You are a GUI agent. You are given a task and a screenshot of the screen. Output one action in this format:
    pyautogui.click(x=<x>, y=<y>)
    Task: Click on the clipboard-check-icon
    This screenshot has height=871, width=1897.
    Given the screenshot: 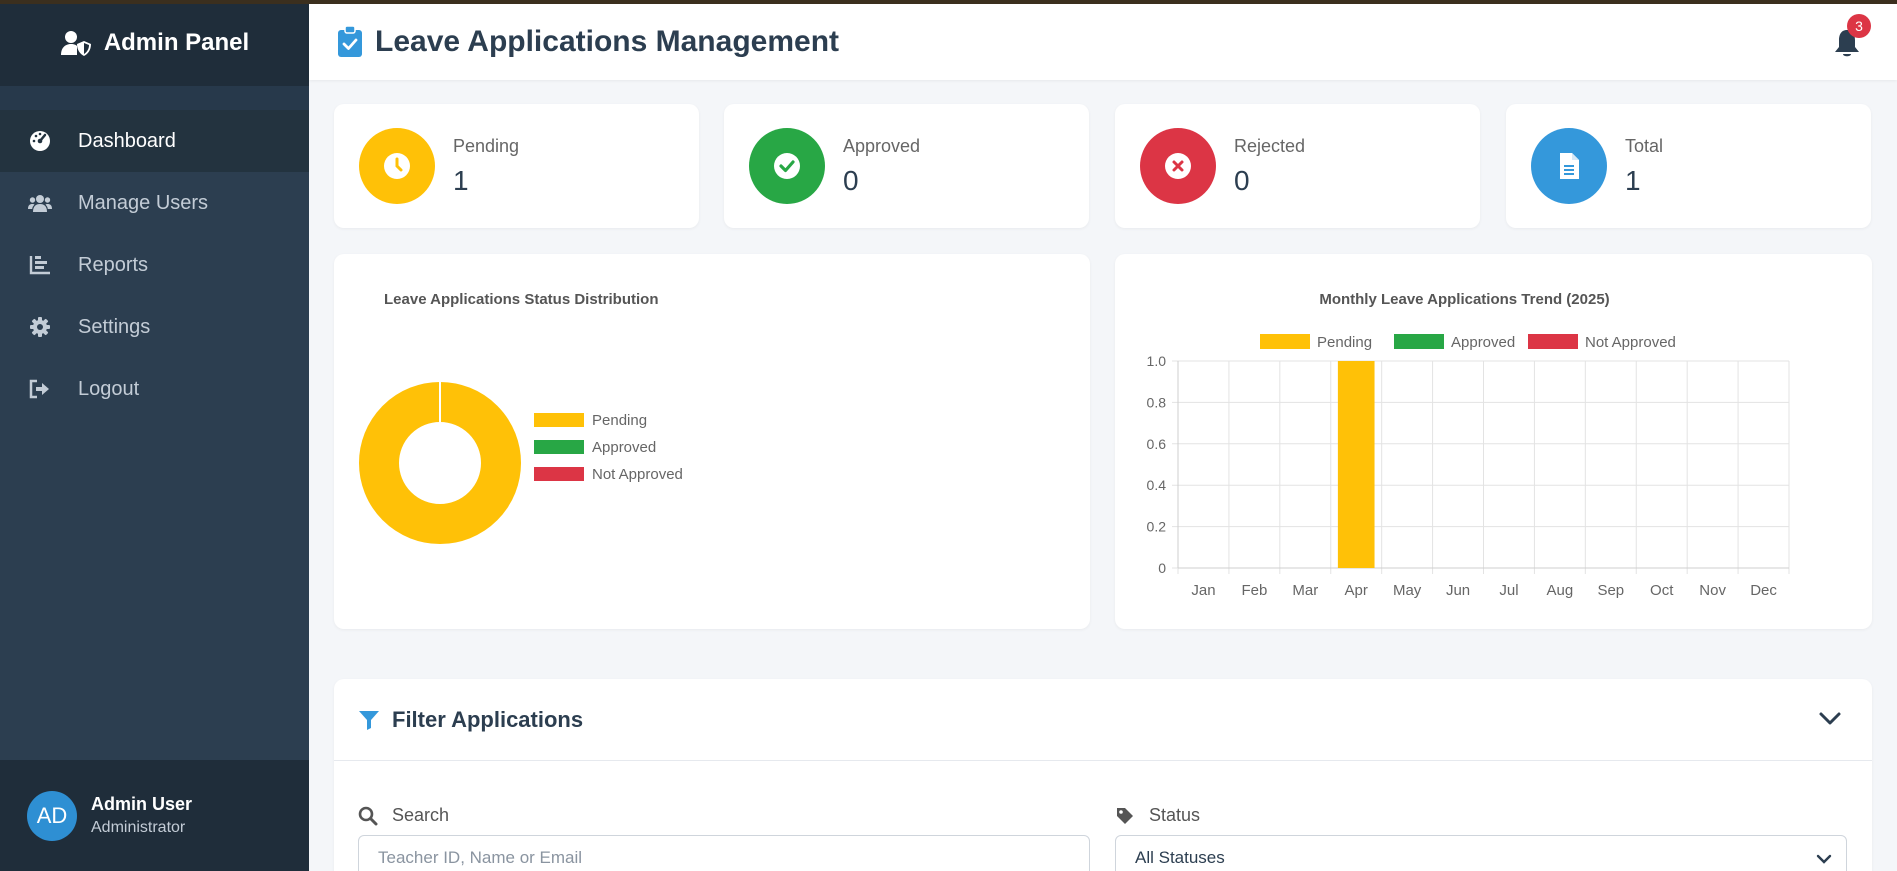 What is the action you would take?
    pyautogui.click(x=350, y=41)
    